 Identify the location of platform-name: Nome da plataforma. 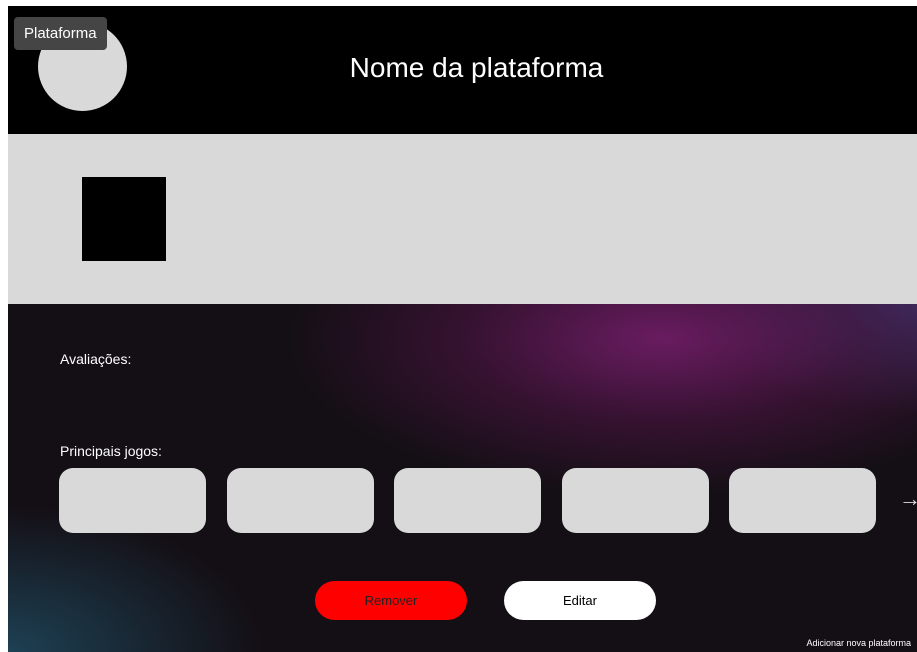
(476, 67).